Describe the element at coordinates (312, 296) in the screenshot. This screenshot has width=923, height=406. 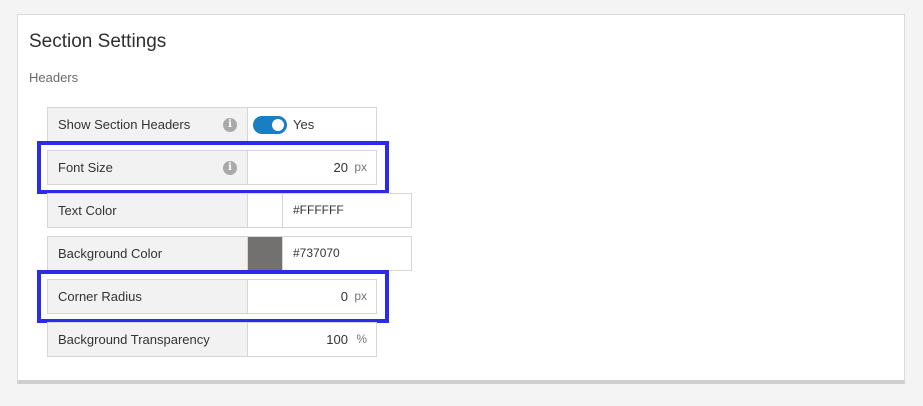
I see `corner-radius-input: 0 px` at that location.